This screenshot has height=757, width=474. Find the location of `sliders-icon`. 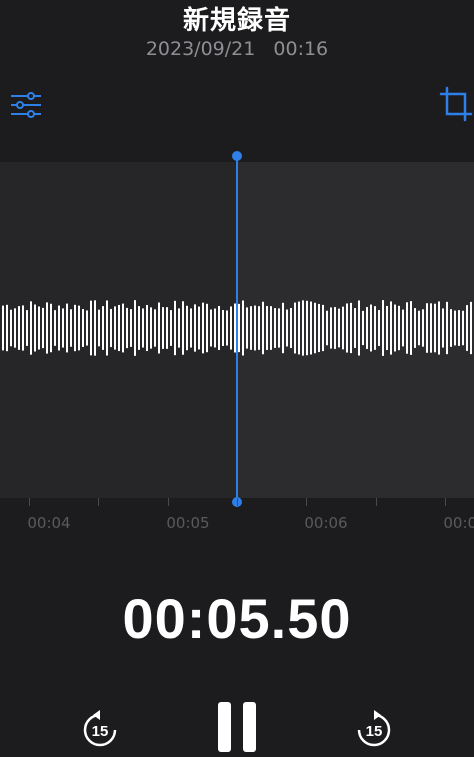

sliders-icon is located at coordinates (26, 105).